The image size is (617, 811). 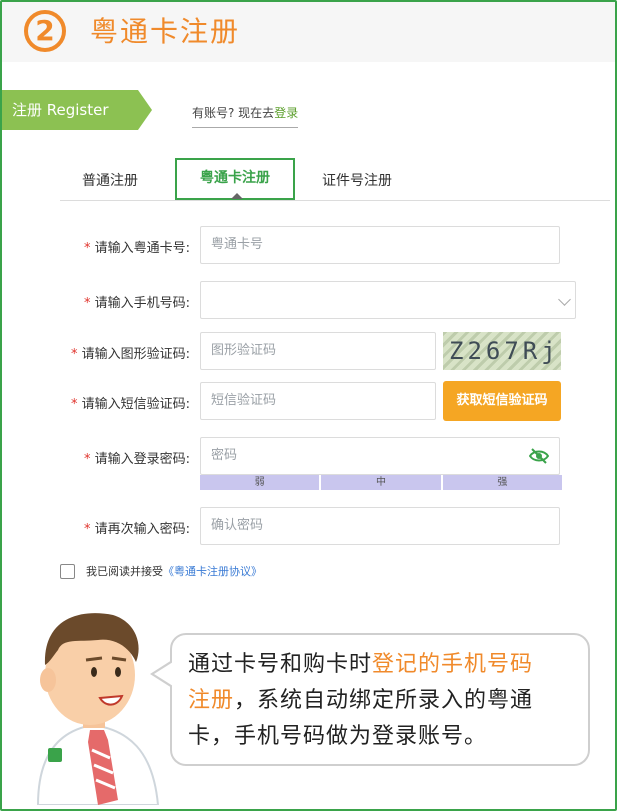 I want to click on sms-code-input: 短信验证码, so click(x=318, y=401).